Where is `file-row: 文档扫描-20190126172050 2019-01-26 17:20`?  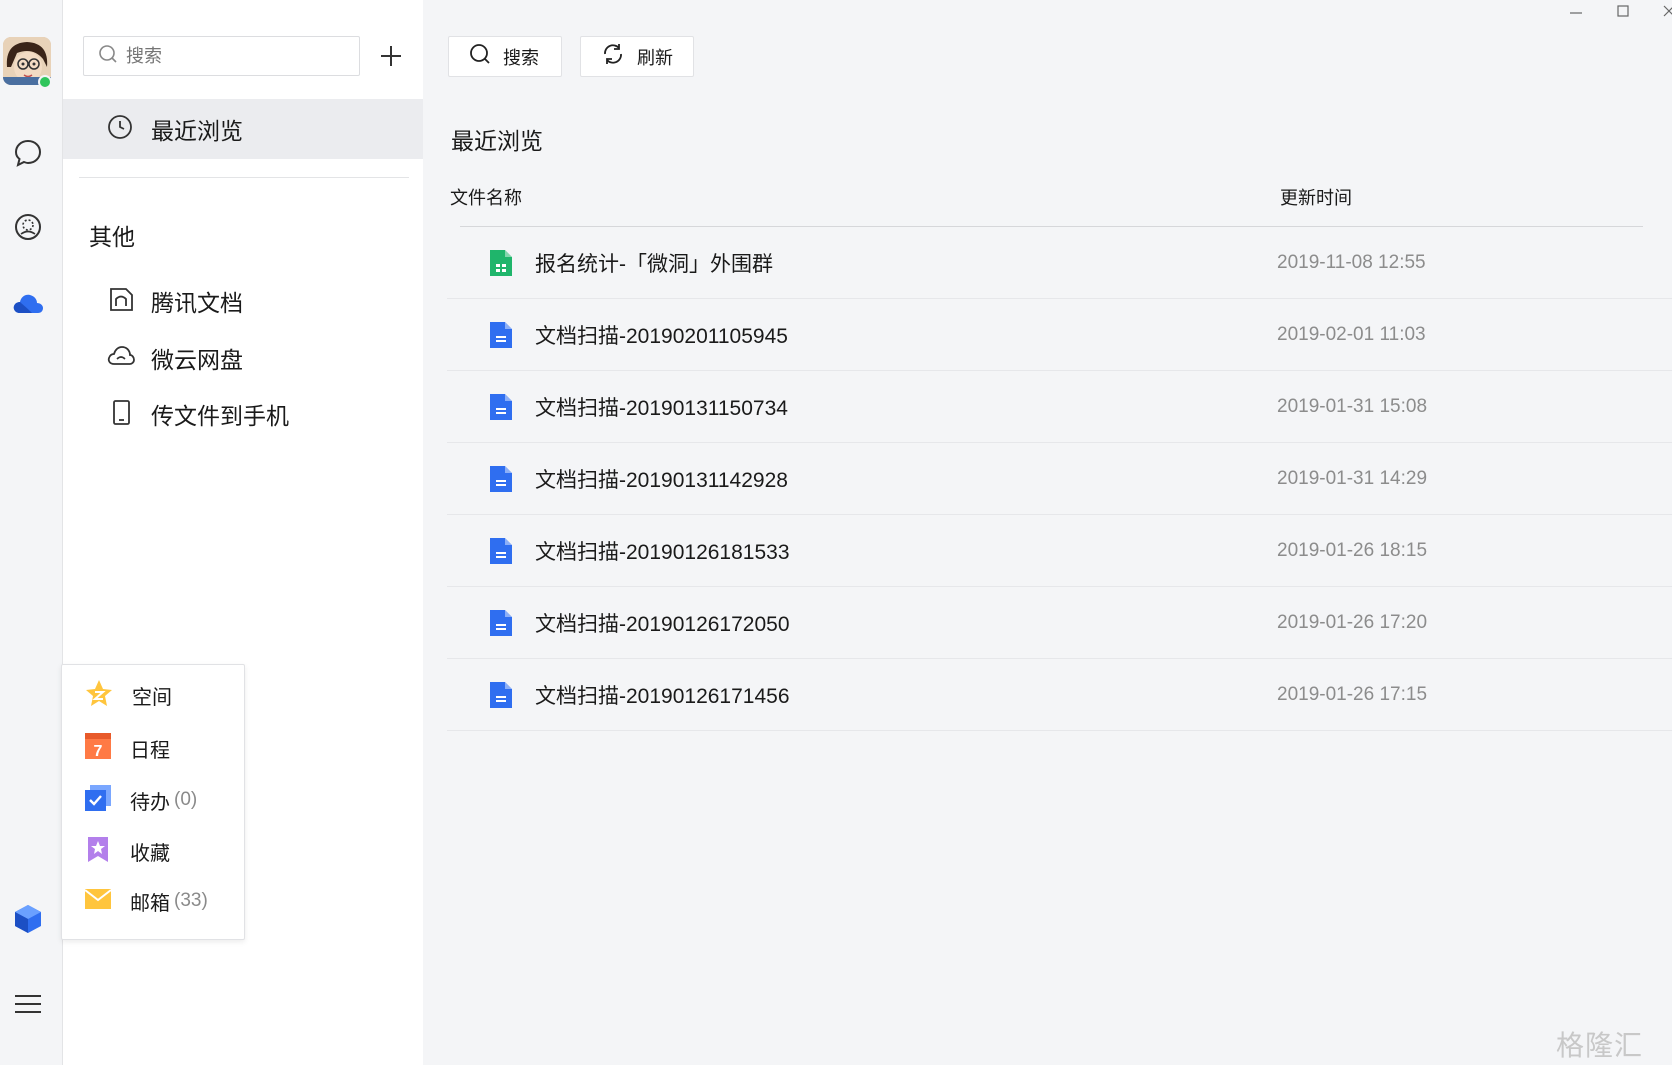 file-row: 文档扫描-20190126172050 2019-01-26 17:20 is located at coordinates (1059, 623).